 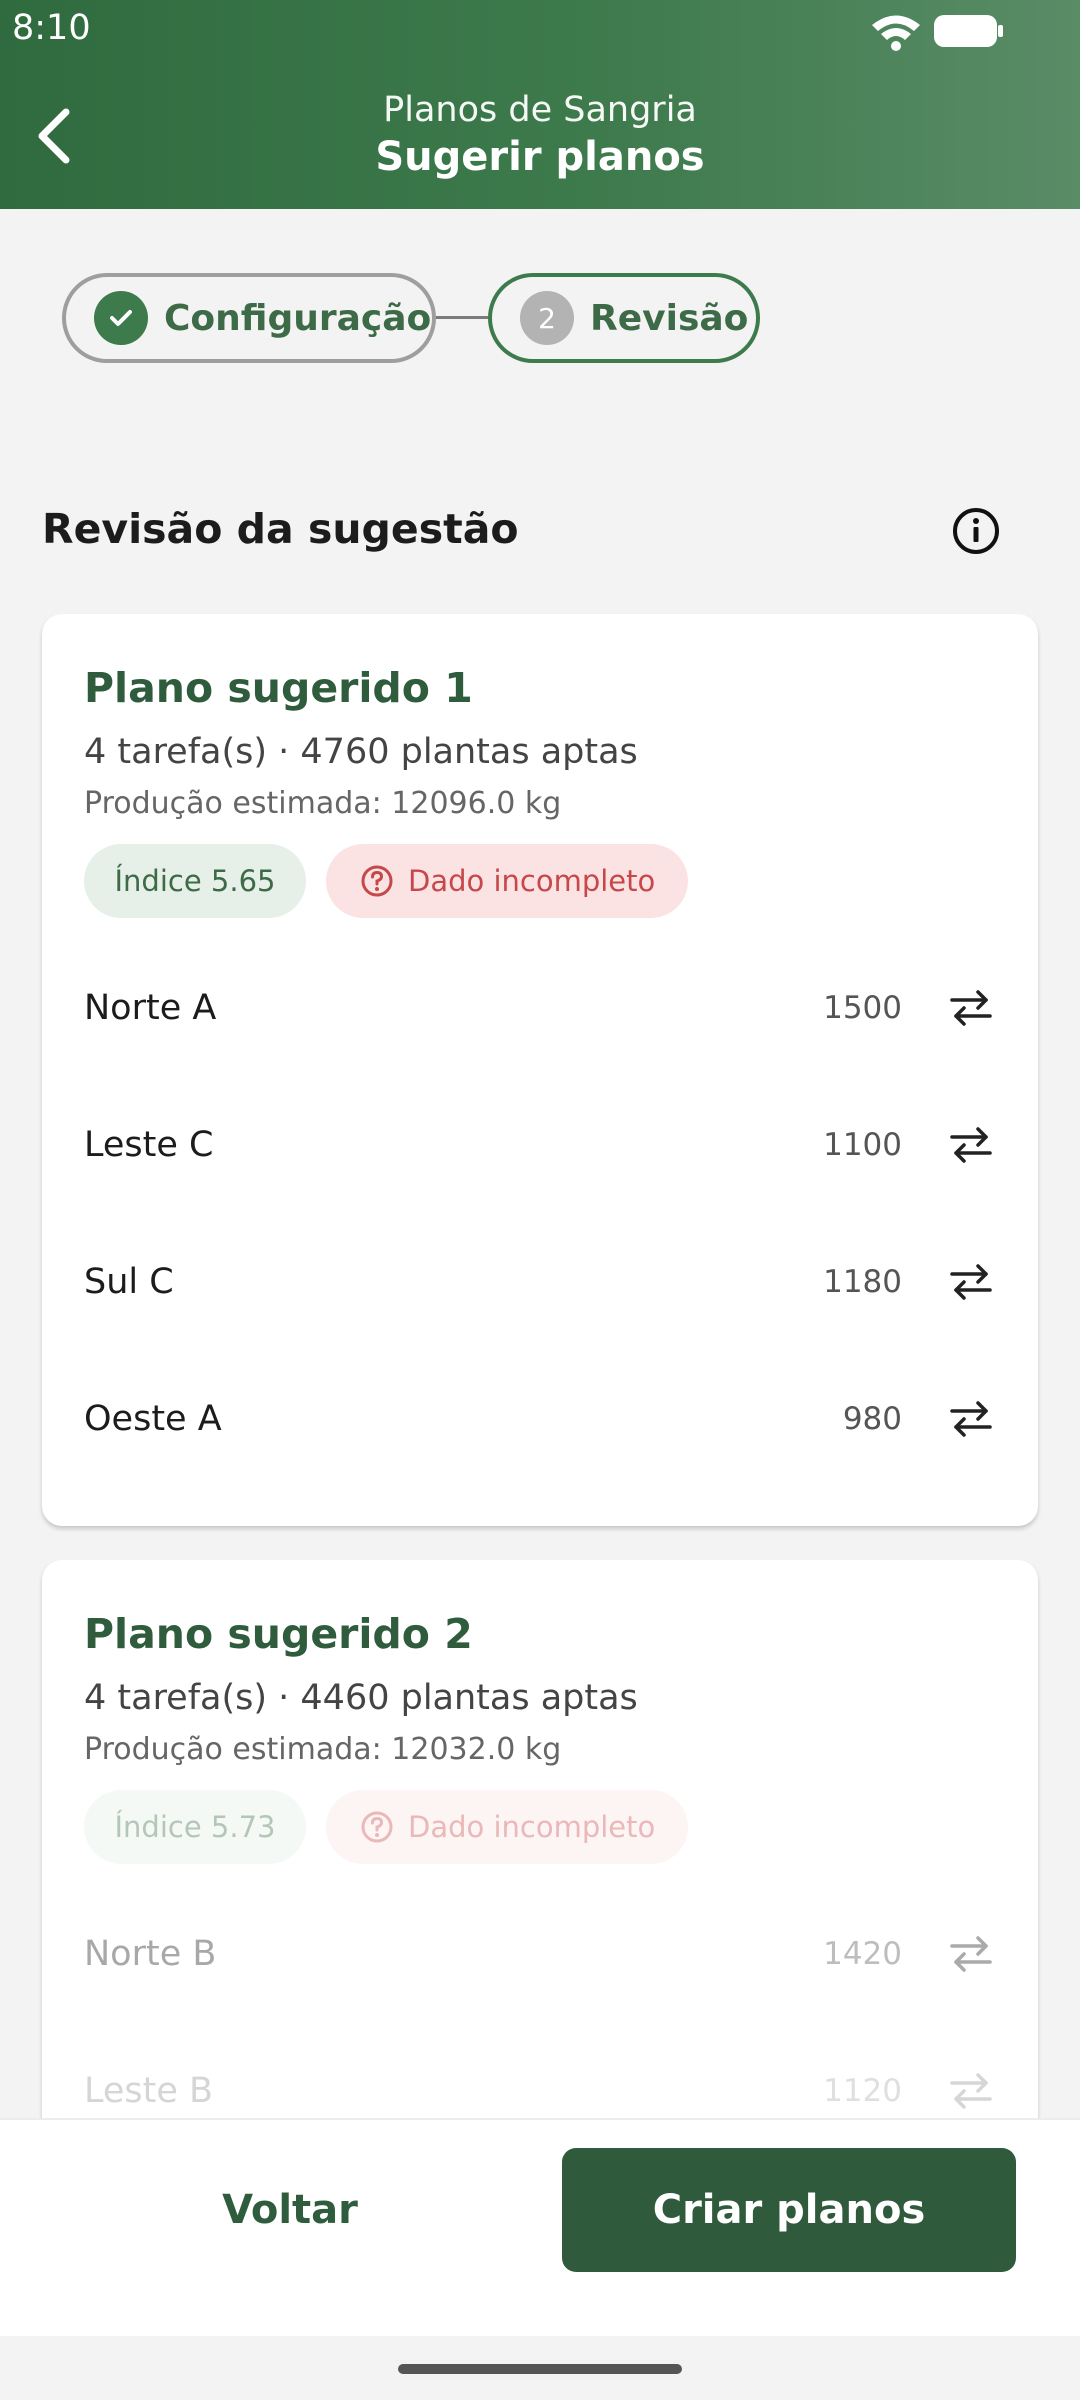 I want to click on step-label: Configuração, so click(x=298, y=318).